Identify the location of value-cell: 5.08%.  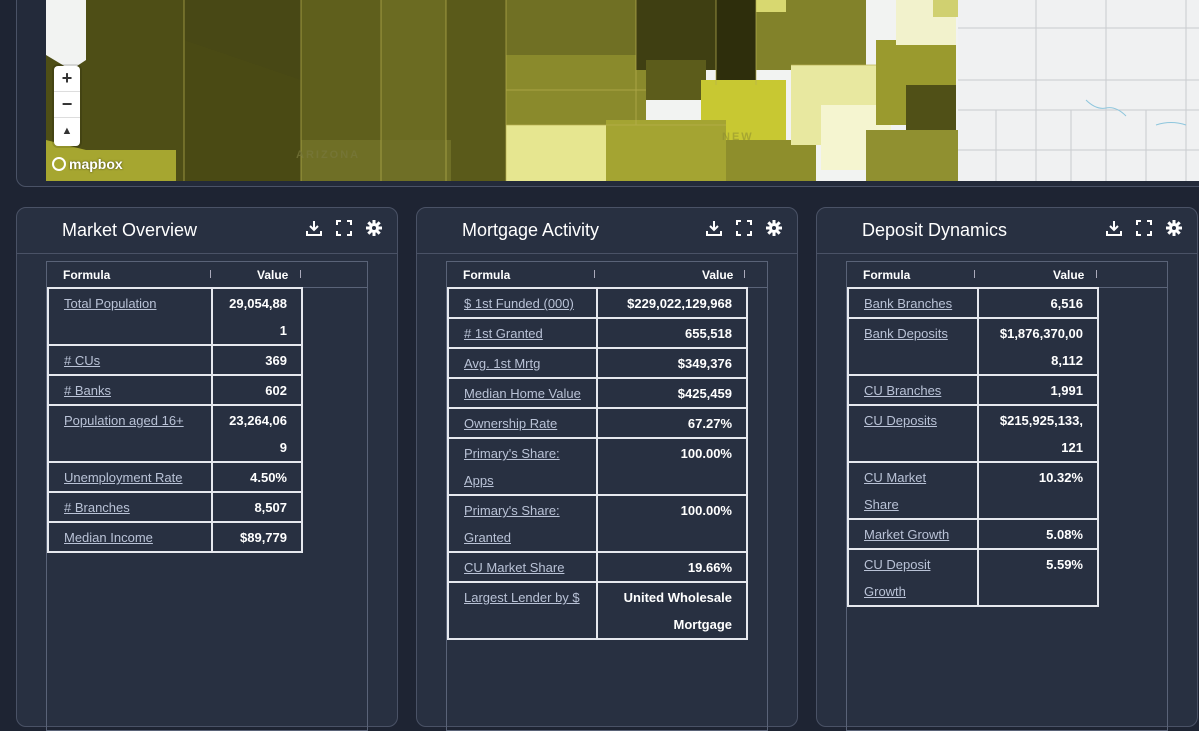
(1038, 534).